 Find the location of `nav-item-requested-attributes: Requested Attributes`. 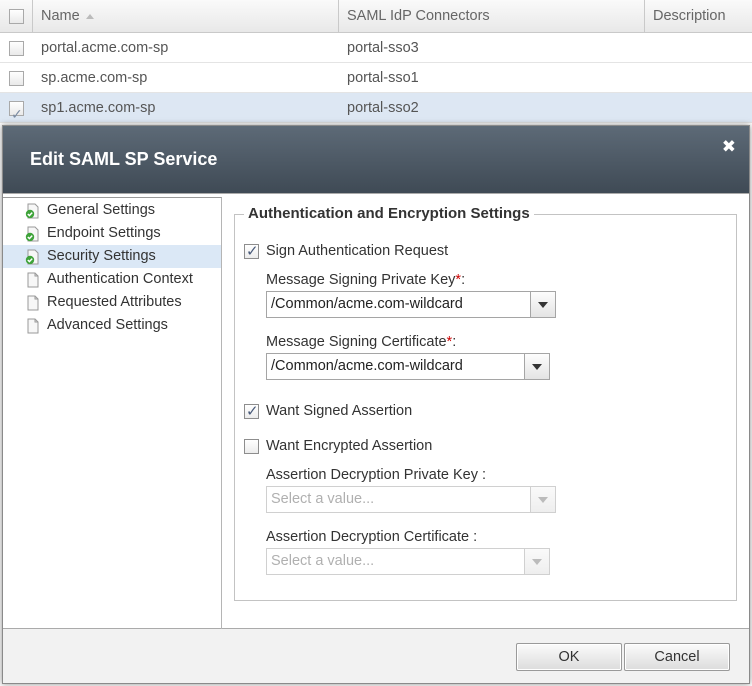

nav-item-requested-attributes: Requested Attributes is located at coordinates (112, 302).